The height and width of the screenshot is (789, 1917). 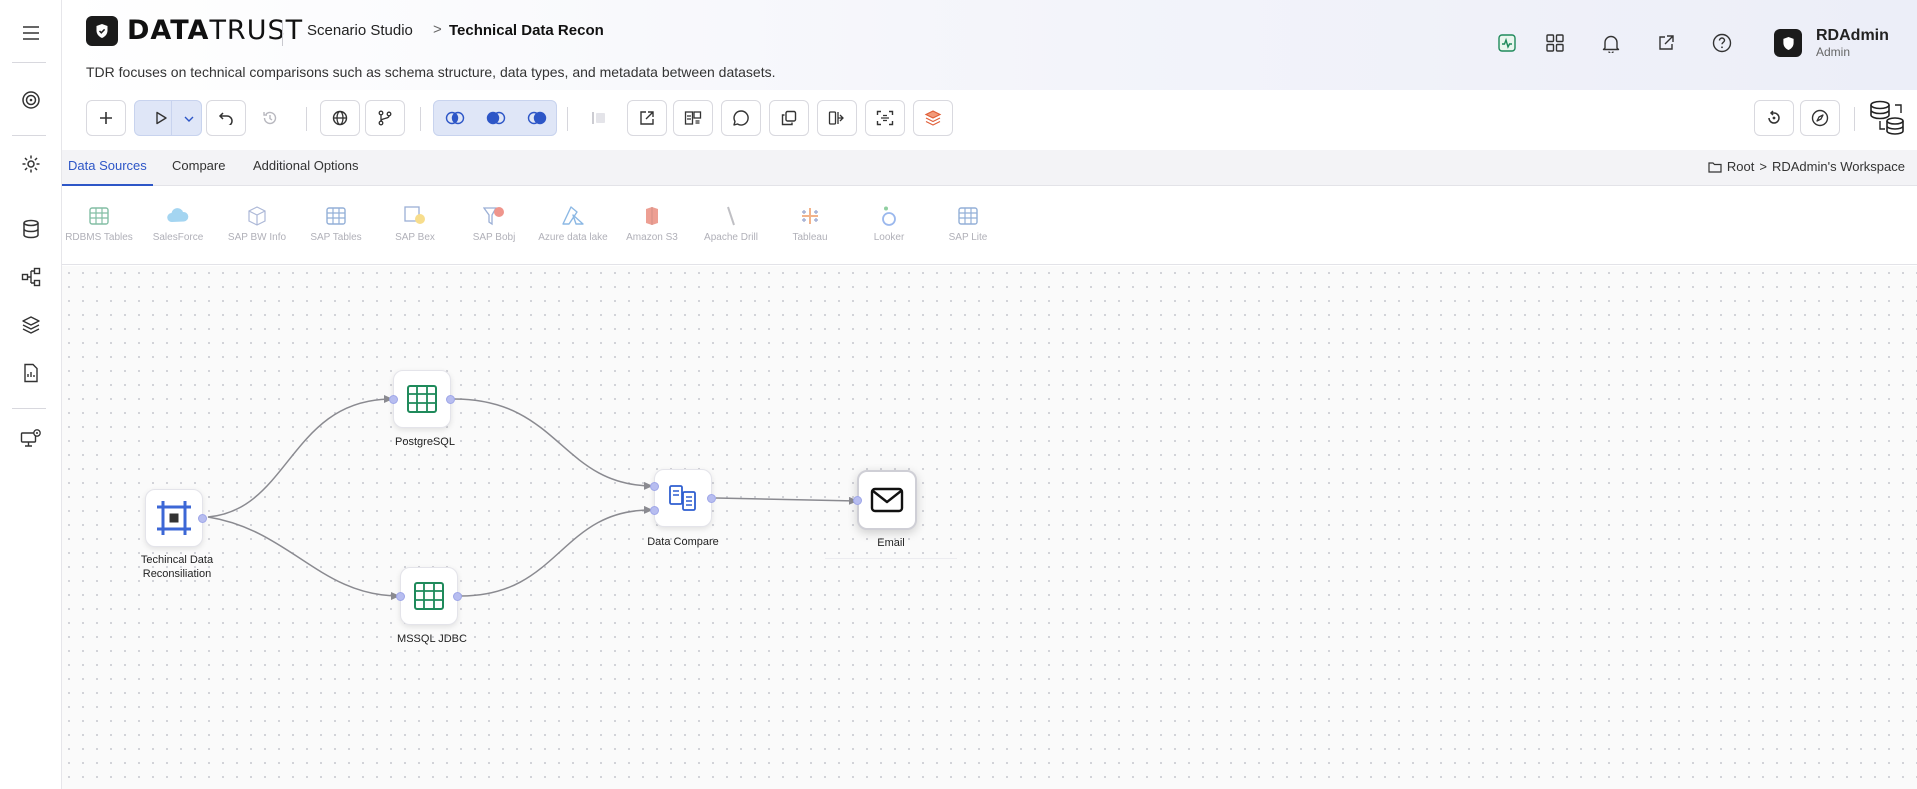 I want to click on palette-item-sap-bw: SAP BW Info, so click(x=257, y=224).